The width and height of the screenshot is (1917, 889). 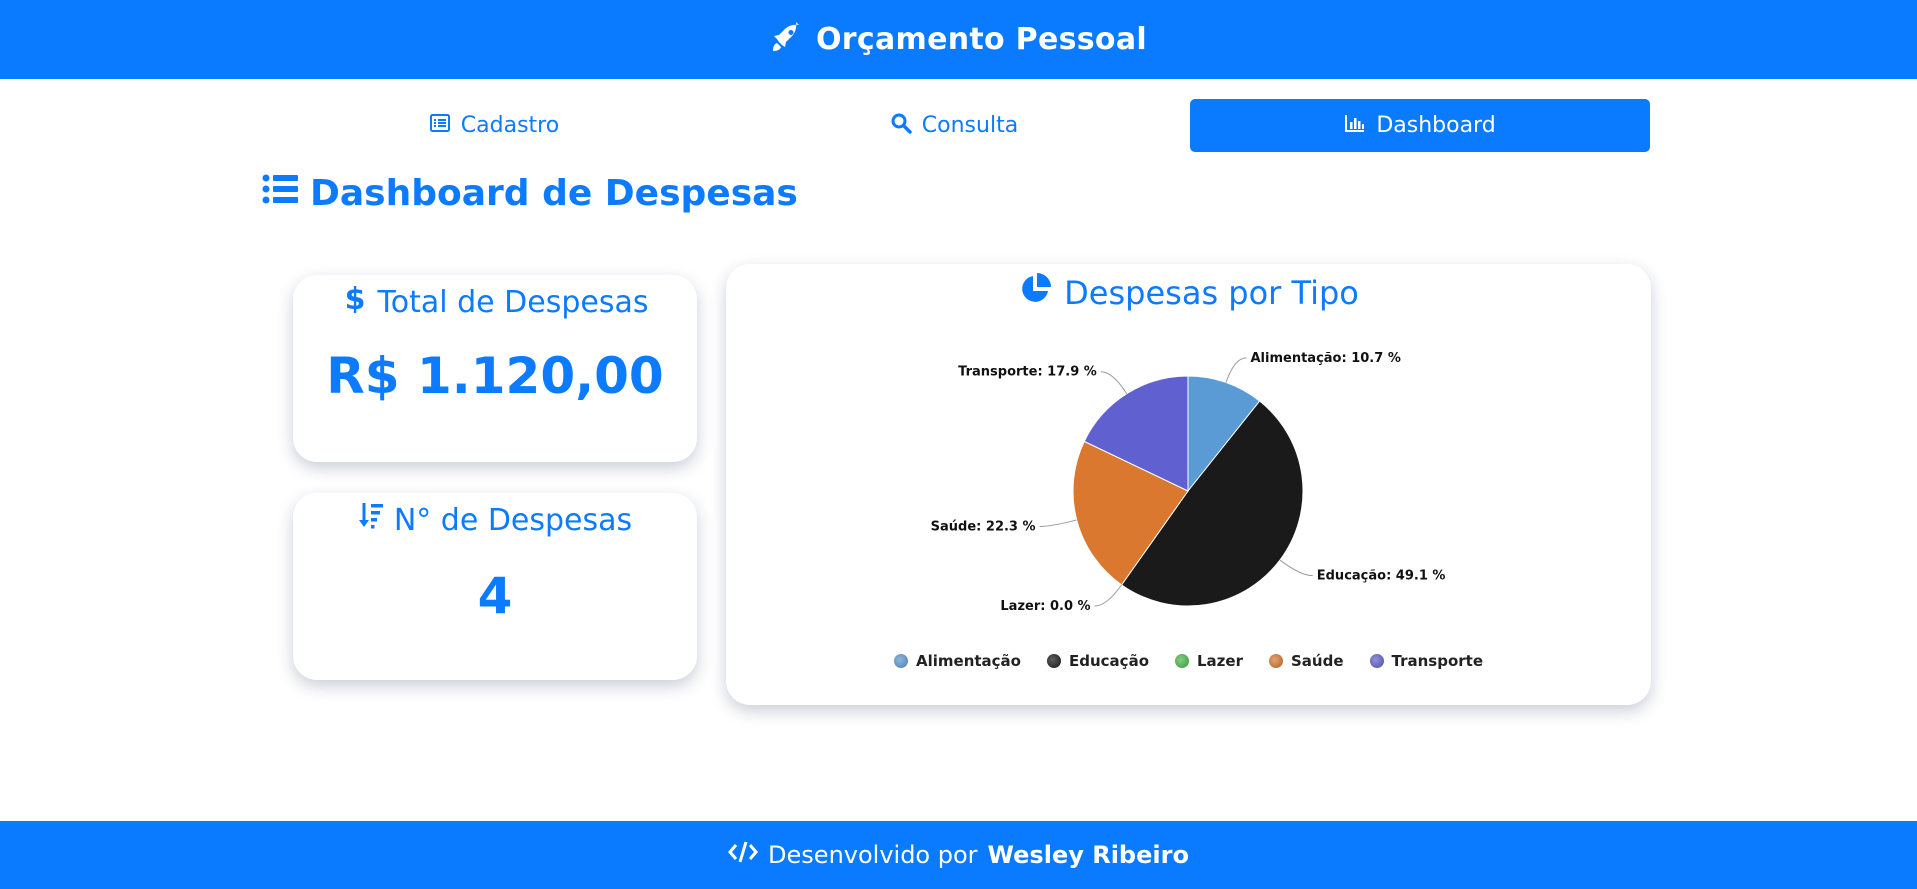 I want to click on chart-legend: Alimentação Educação Lazer Saúde Transporte, so click(x=1188, y=661).